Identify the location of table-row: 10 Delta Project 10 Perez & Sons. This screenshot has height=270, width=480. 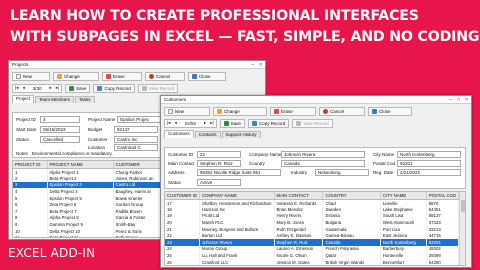
(92, 231).